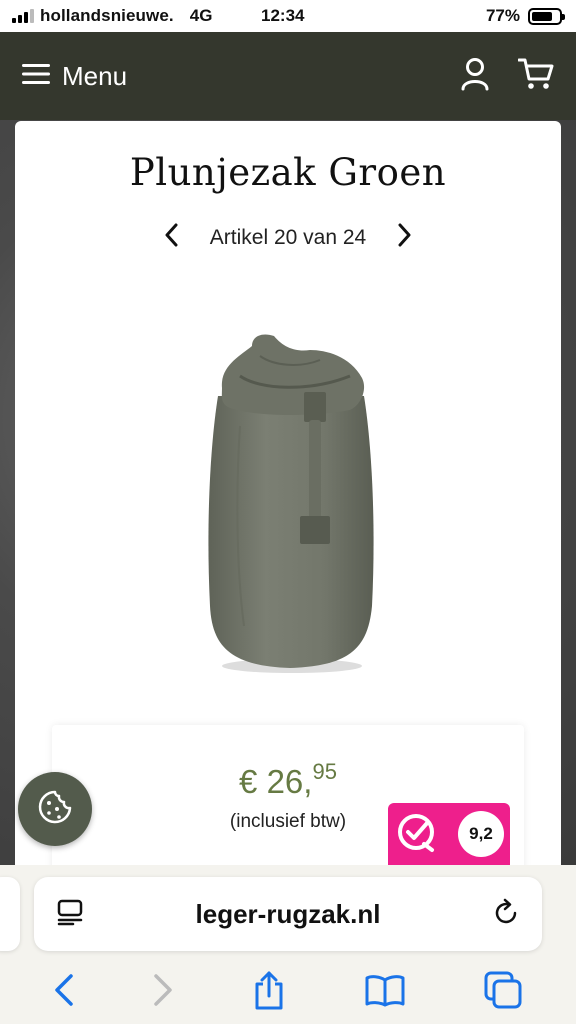 Image resolution: width=576 pixels, height=1024 pixels. I want to click on article-pager: Artikel 20 van 24, so click(288, 238).